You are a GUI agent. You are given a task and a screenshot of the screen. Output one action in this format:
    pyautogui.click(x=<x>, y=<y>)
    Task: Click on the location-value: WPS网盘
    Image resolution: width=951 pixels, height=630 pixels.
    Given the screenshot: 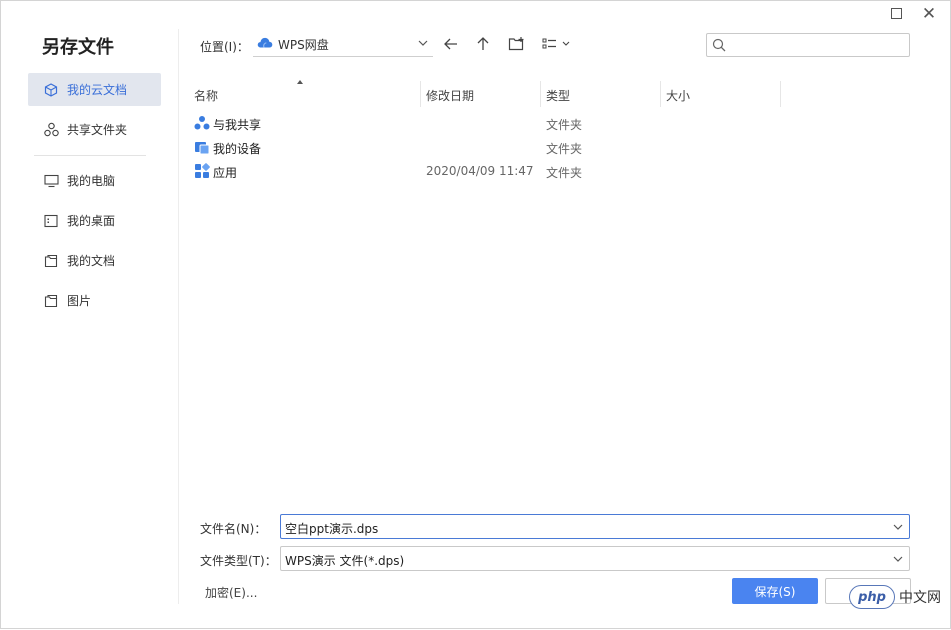 What is the action you would take?
    pyautogui.click(x=303, y=44)
    